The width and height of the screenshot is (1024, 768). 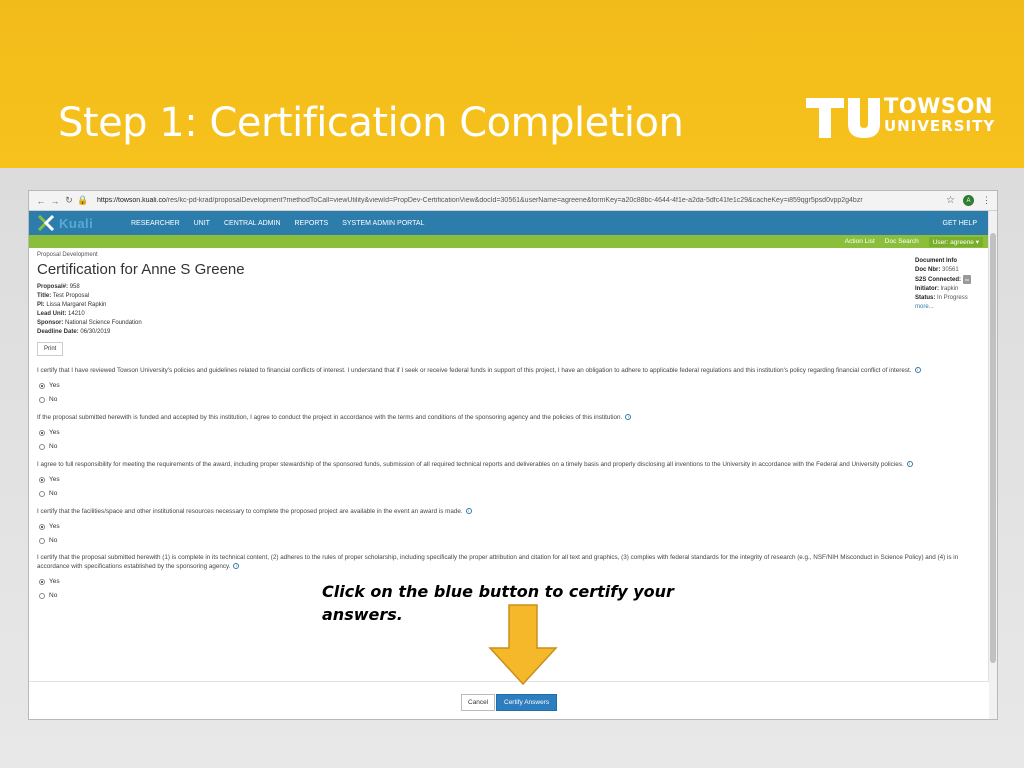 I want to click on url-host: https://towson.kuali.co, so click(x=131, y=200).